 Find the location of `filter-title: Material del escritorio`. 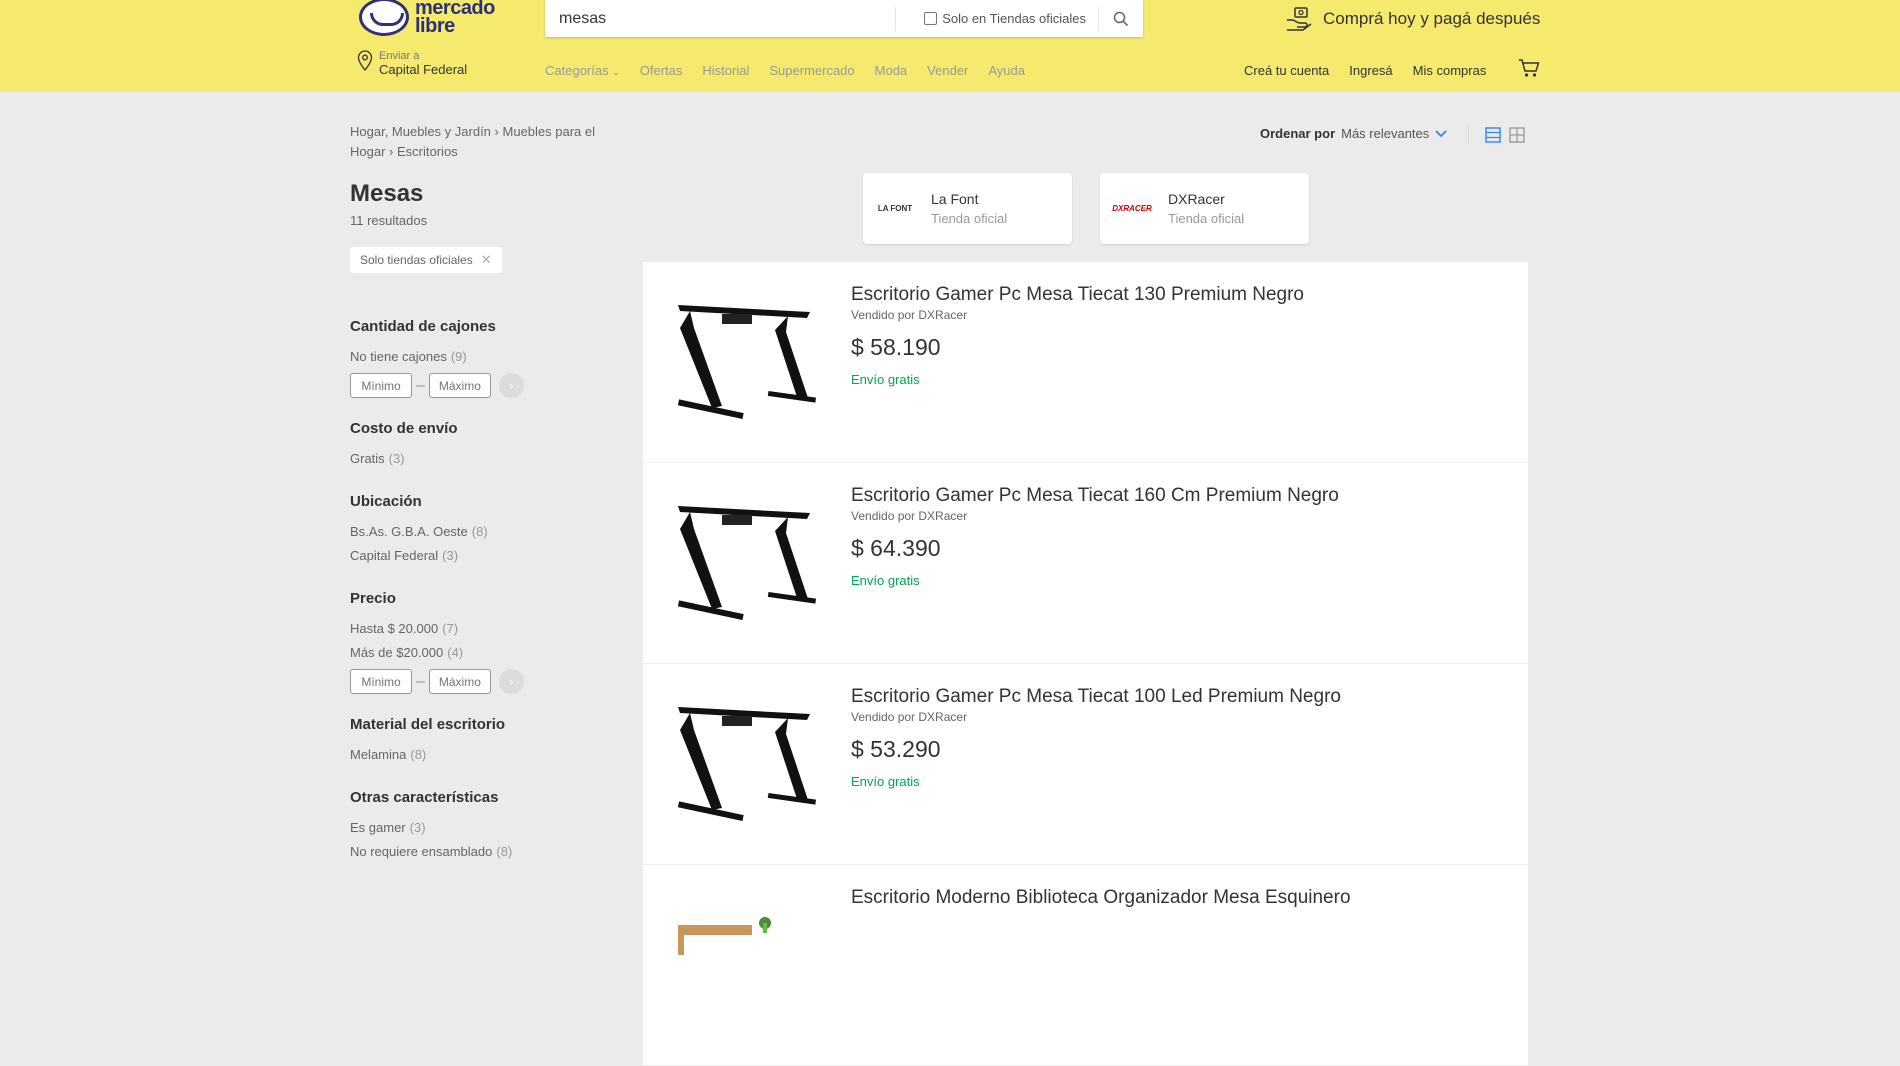

filter-title: Material del escritorio is located at coordinates (428, 724).